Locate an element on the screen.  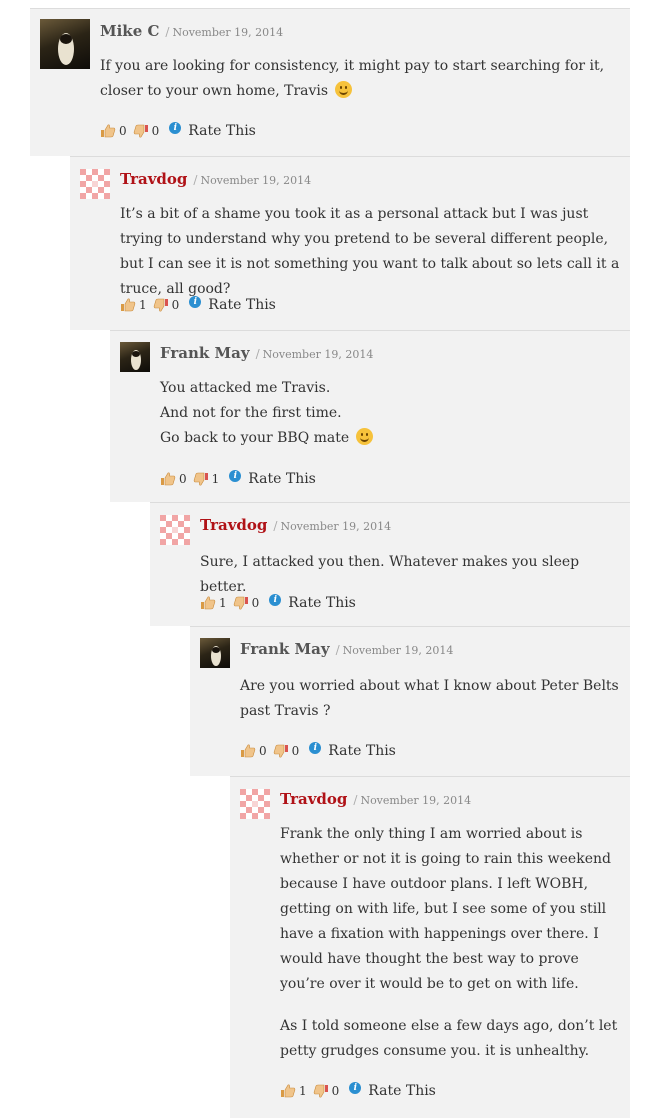
comment-line: And not for the first time. is located at coordinates (251, 413).